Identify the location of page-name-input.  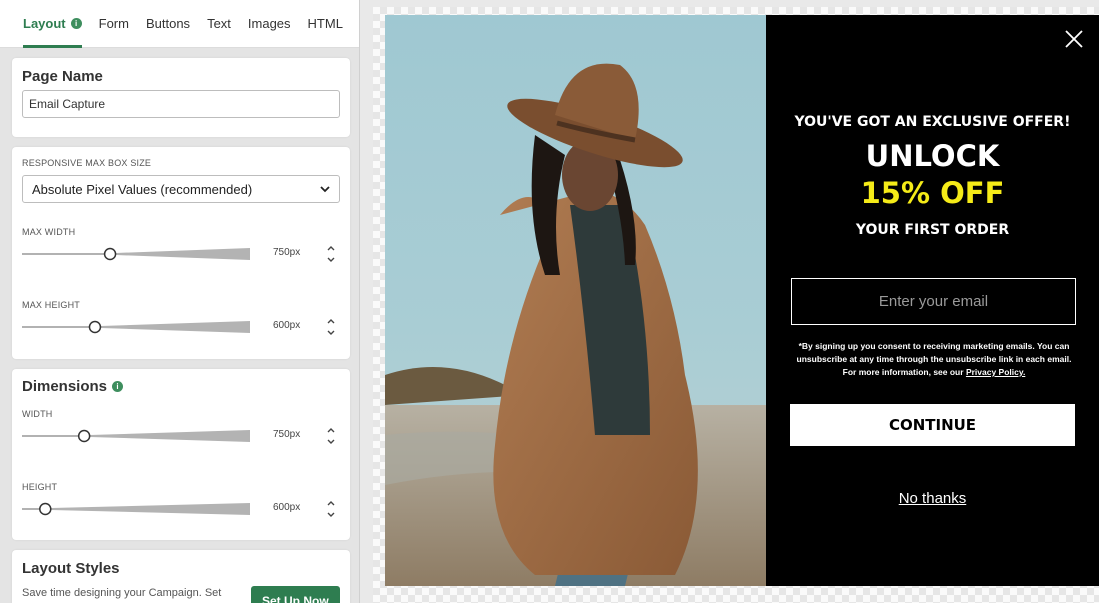
(181, 104).